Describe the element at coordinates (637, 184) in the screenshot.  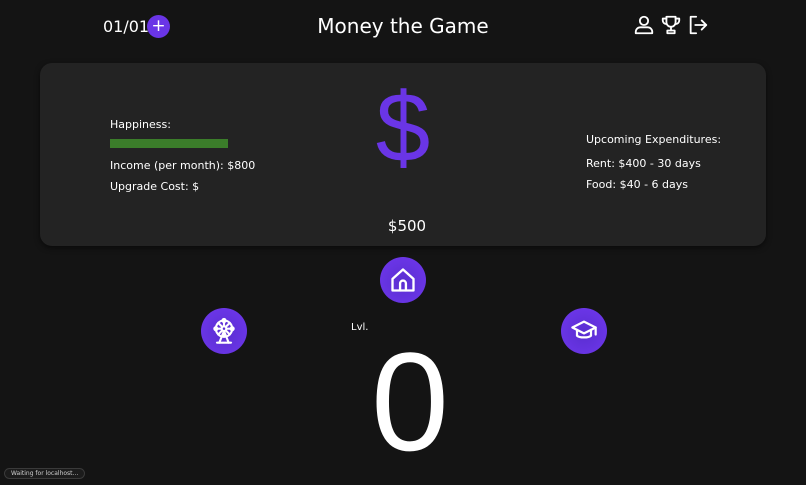
I see `food-expenditure: Food: $40 - 6 days` at that location.